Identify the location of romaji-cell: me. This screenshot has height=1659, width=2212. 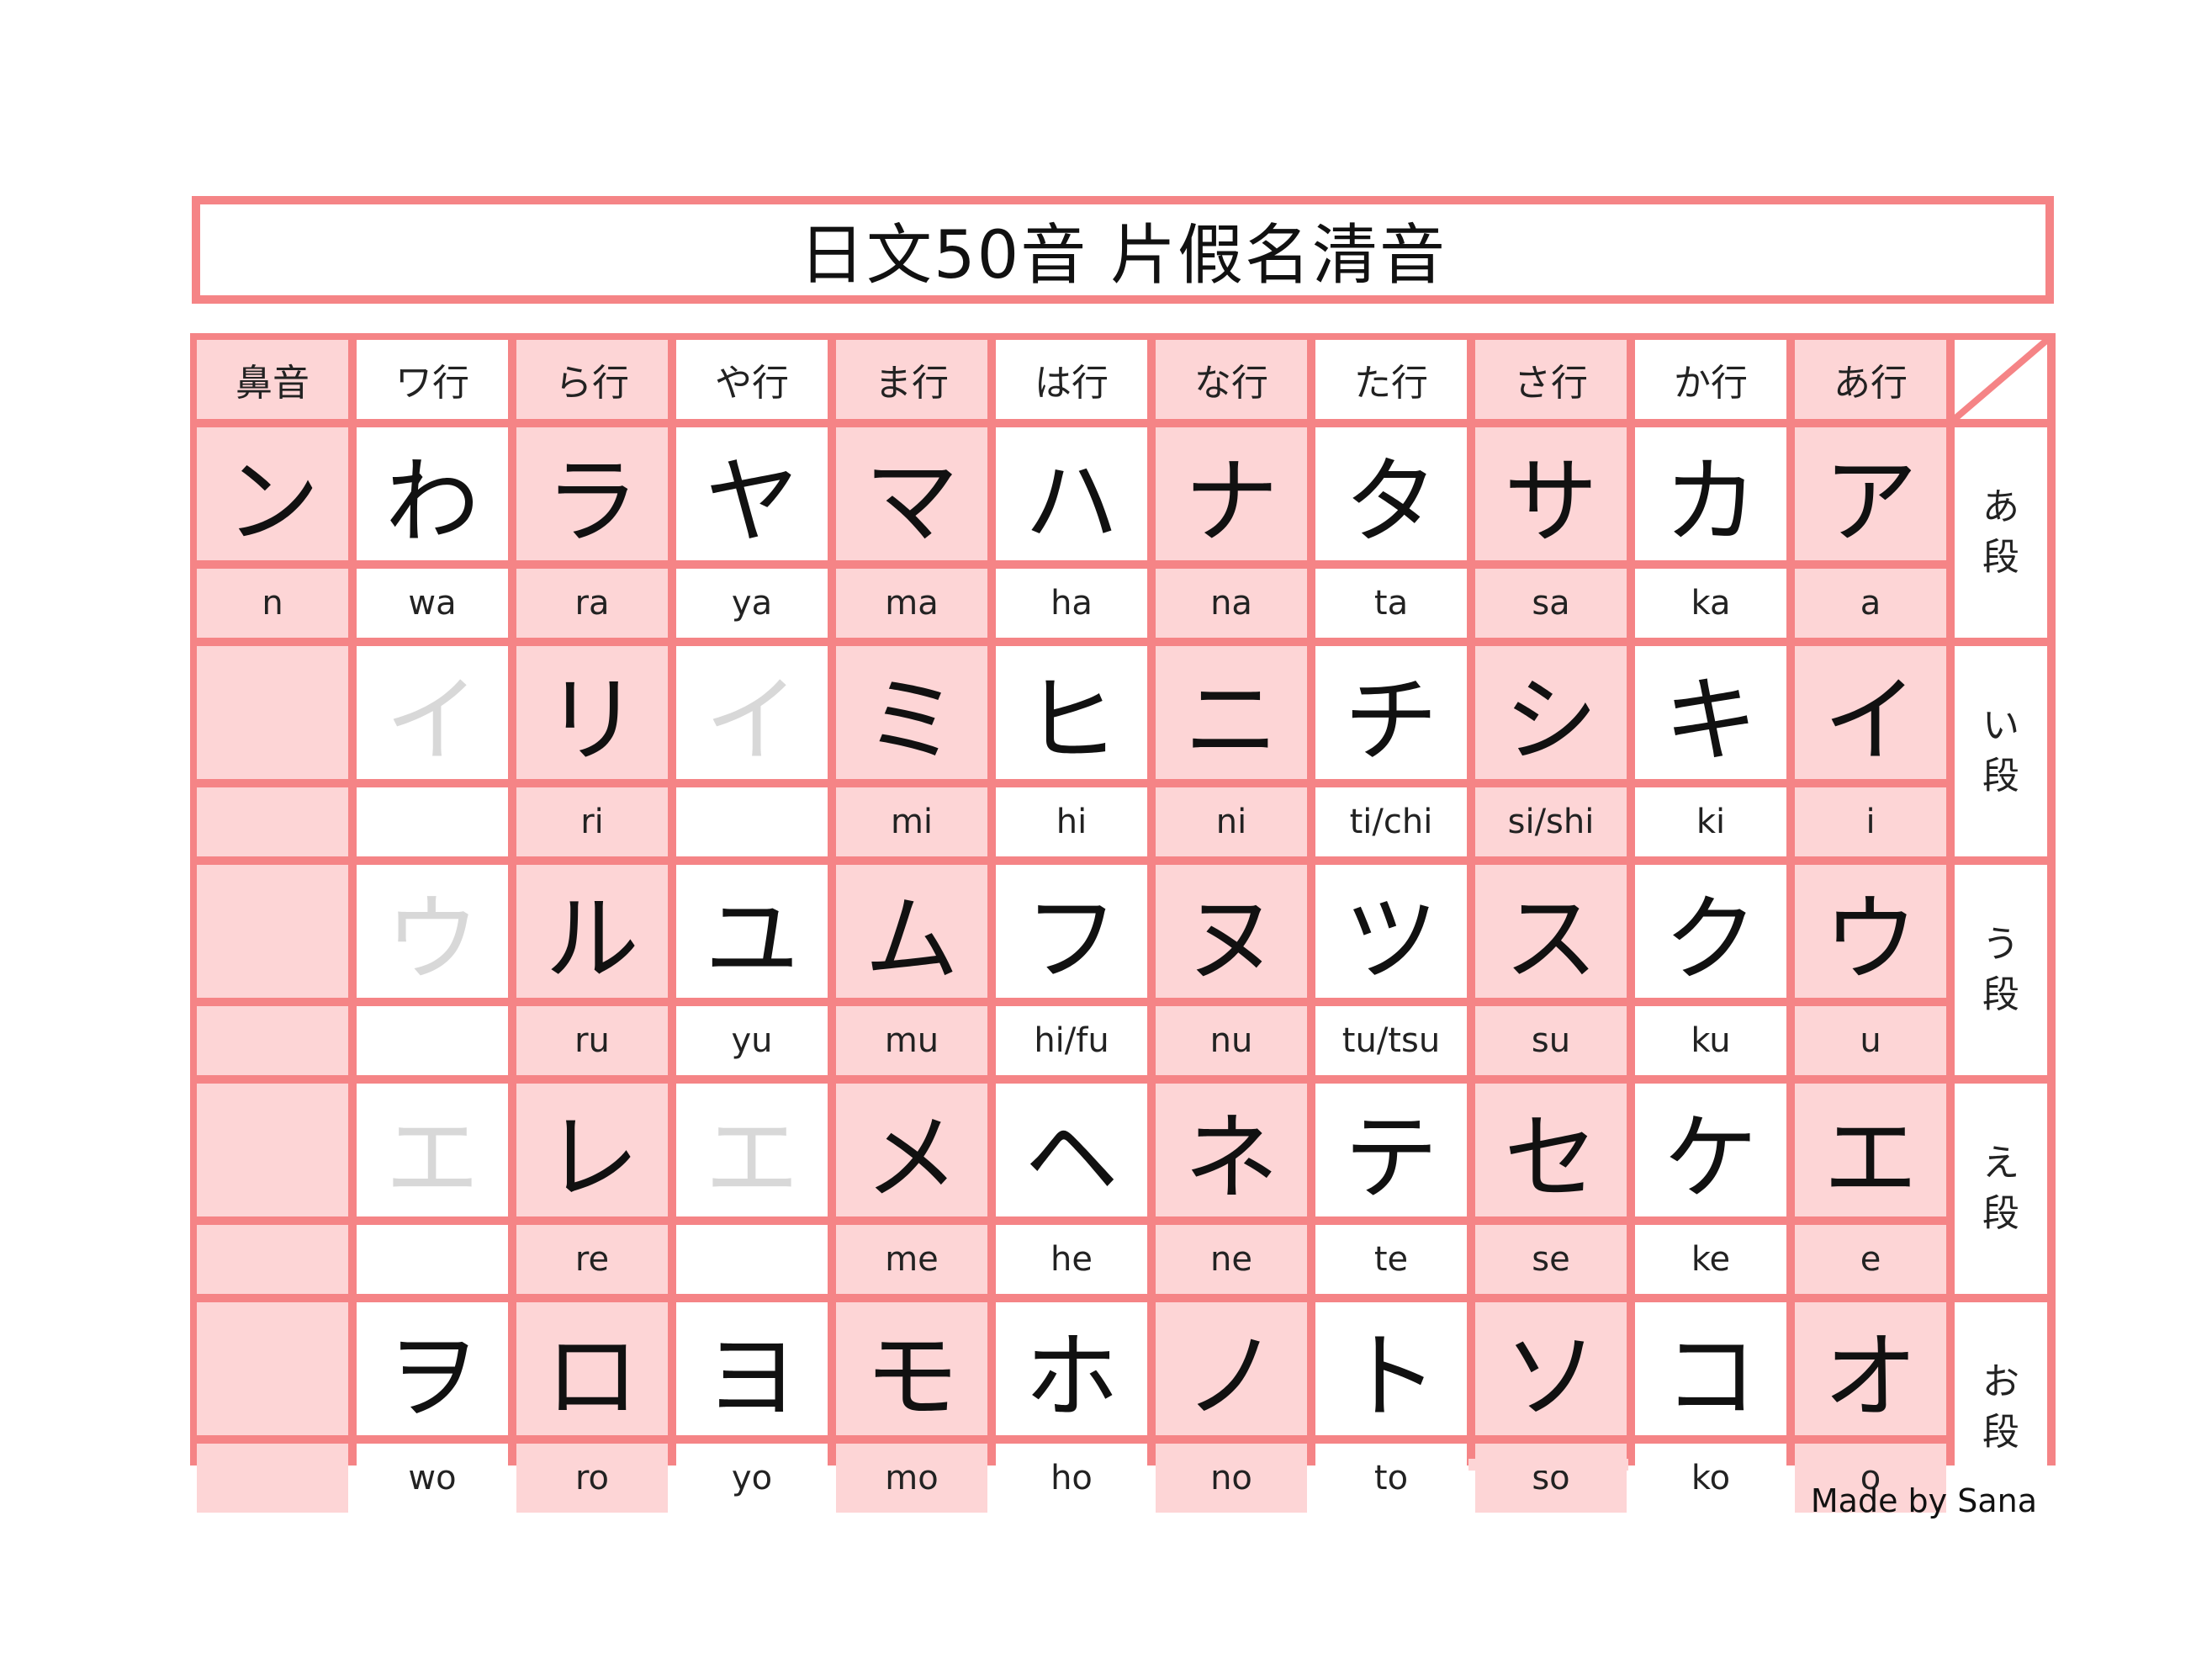
(911, 1259).